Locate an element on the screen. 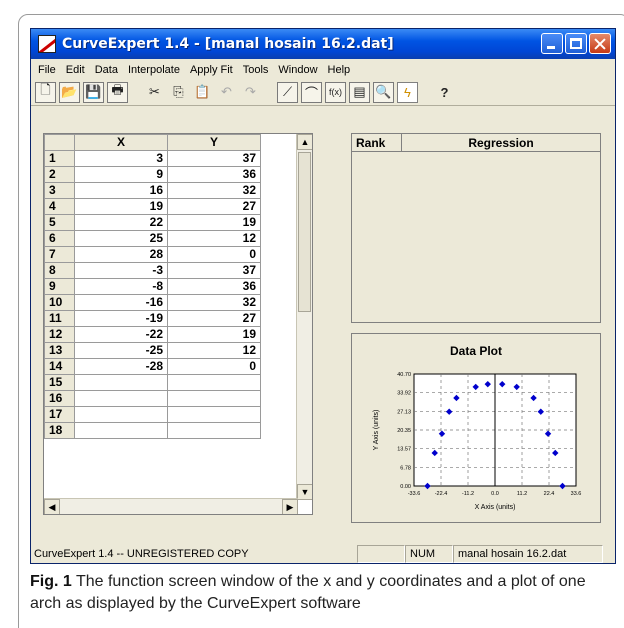 The image size is (624, 628). cell-x: -25 is located at coordinates (121, 350).